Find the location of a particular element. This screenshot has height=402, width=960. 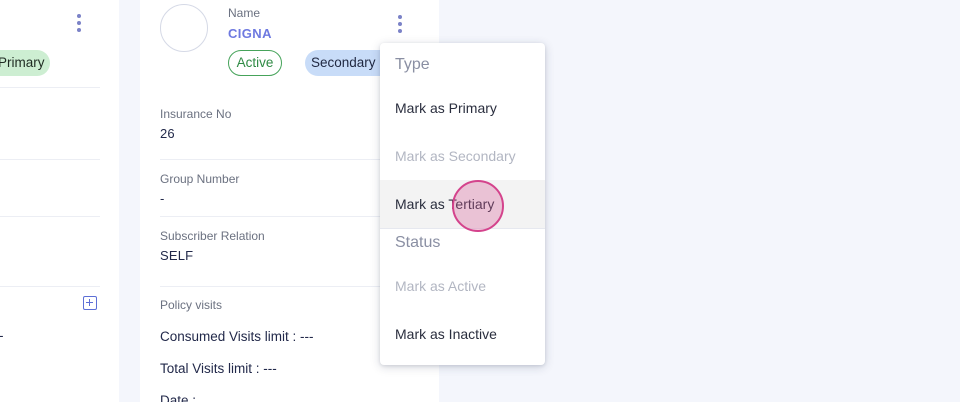

consumed-visits-limit: Consumed Visits limit : --- is located at coordinates (237, 336).